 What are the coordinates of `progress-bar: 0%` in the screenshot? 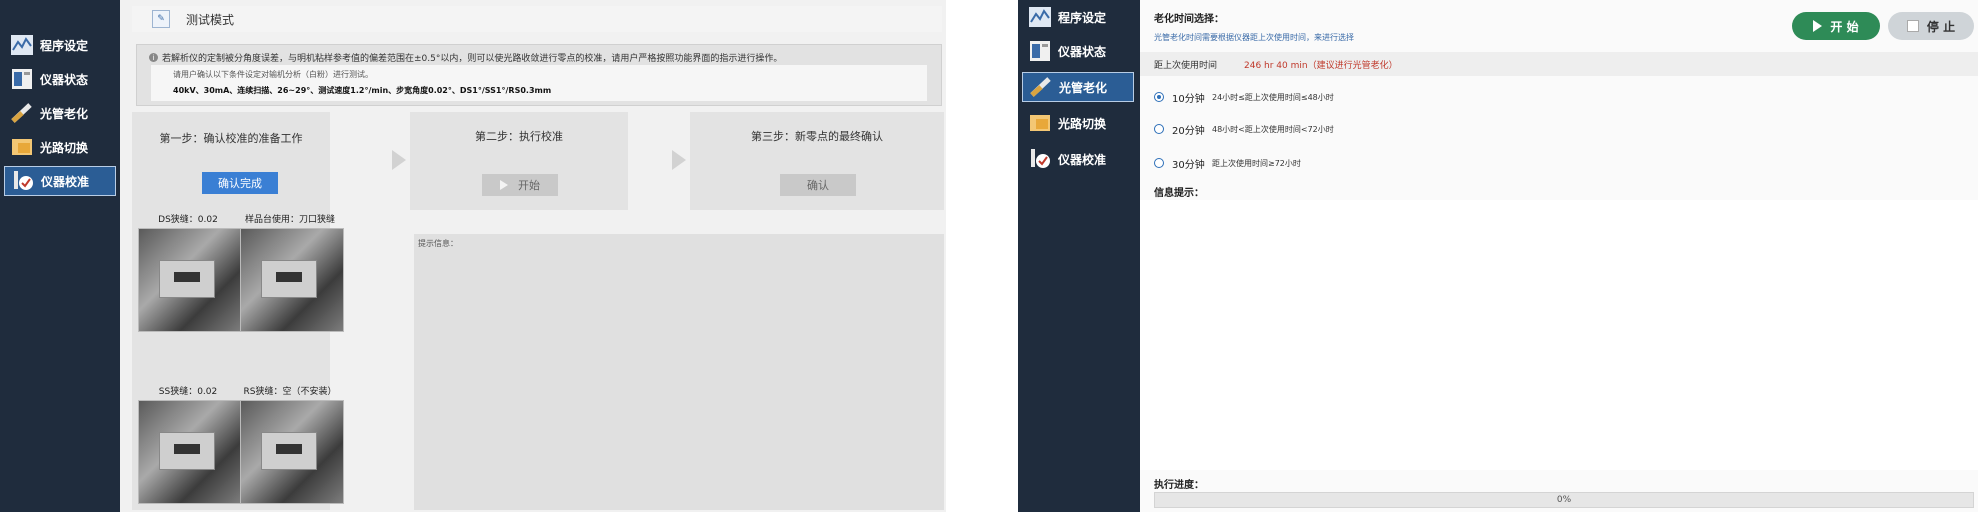 It's located at (1564, 500).